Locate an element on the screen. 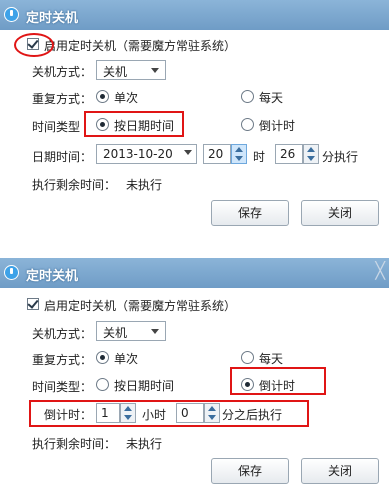 This screenshot has height=486, width=389. hours-spinner is located at coordinates (128, 413).